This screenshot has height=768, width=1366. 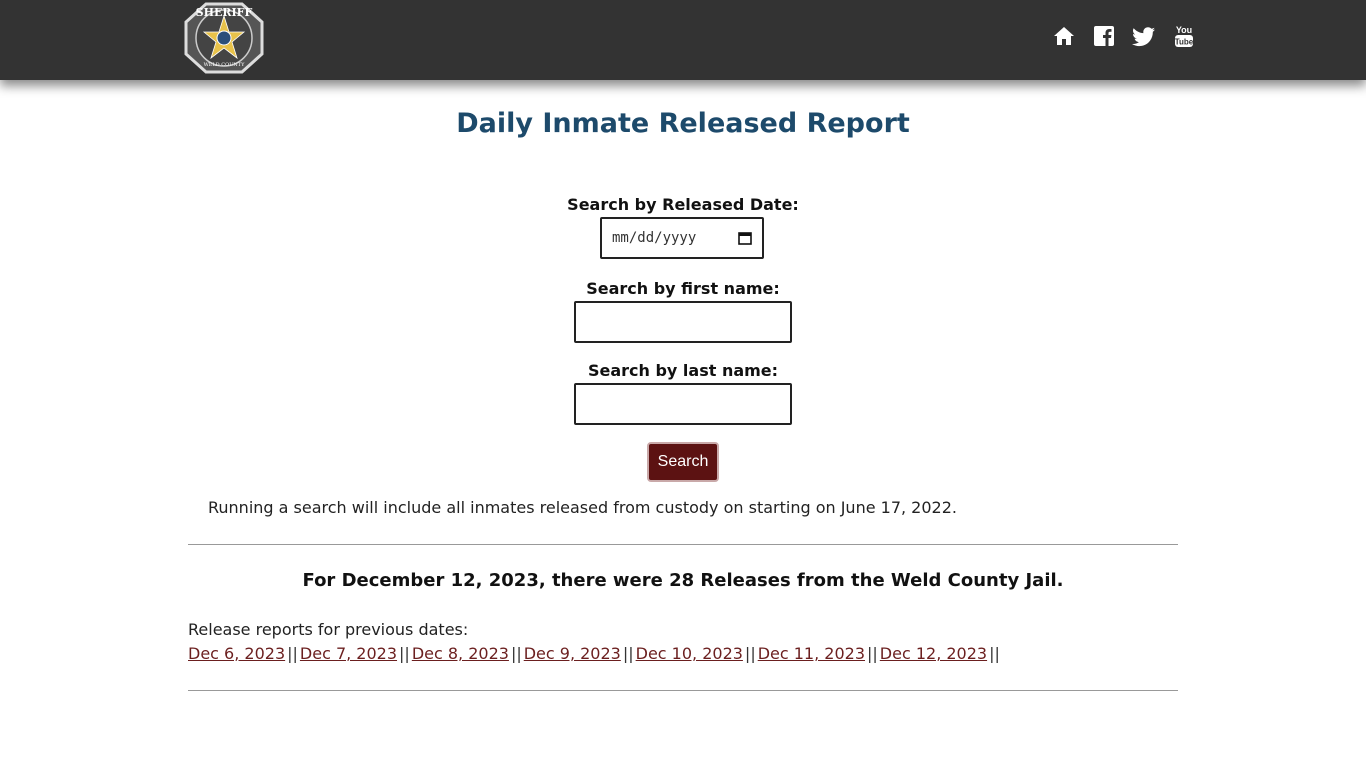 What do you see at coordinates (1124, 36) in the screenshot?
I see `social-links: You Tube` at bounding box center [1124, 36].